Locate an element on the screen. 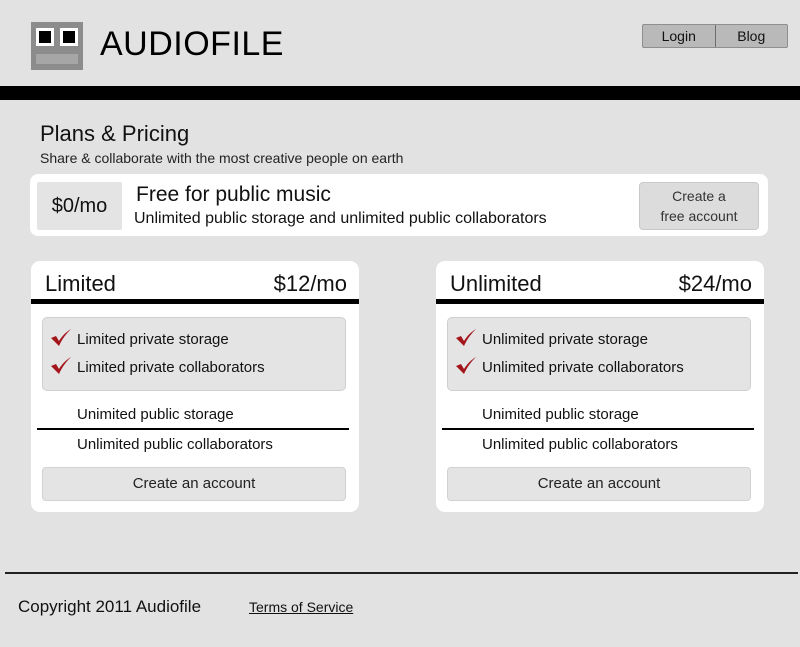 This screenshot has width=800, height=647. feature-item: Unlimited private collaborators is located at coordinates (569, 368).